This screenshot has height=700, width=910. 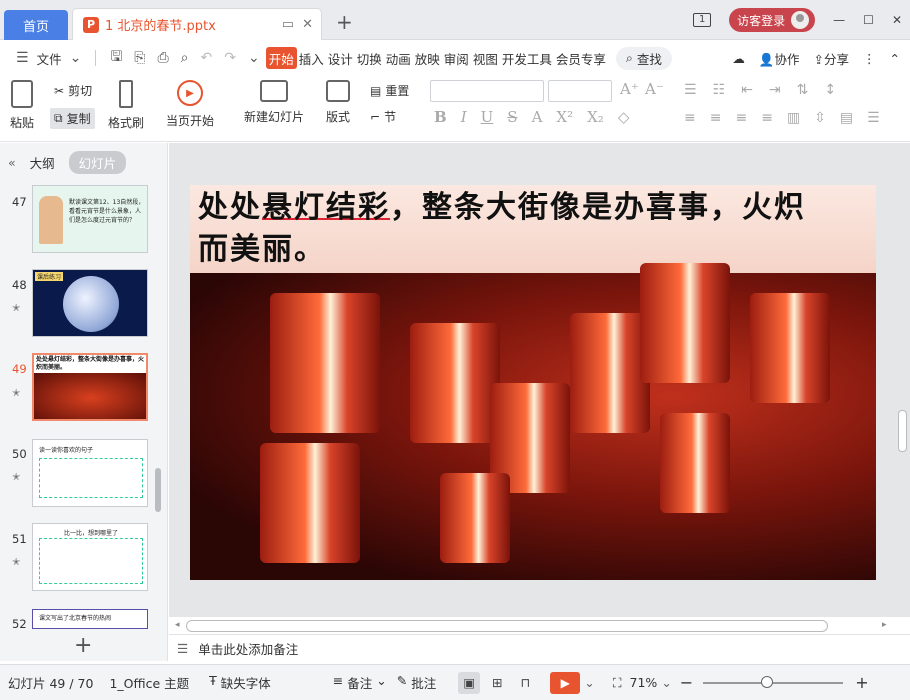 What do you see at coordinates (803, 90) in the screenshot?
I see `text-direction-icon: ⇅` at bounding box center [803, 90].